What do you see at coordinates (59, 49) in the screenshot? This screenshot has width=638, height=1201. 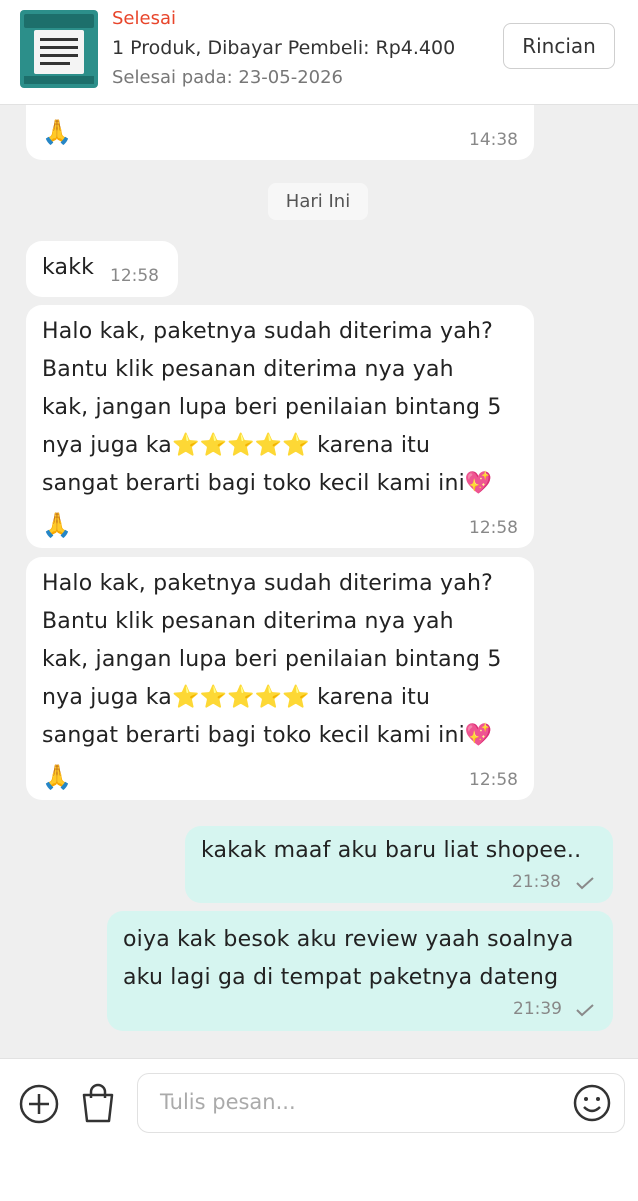 I see `product-thumbnail` at bounding box center [59, 49].